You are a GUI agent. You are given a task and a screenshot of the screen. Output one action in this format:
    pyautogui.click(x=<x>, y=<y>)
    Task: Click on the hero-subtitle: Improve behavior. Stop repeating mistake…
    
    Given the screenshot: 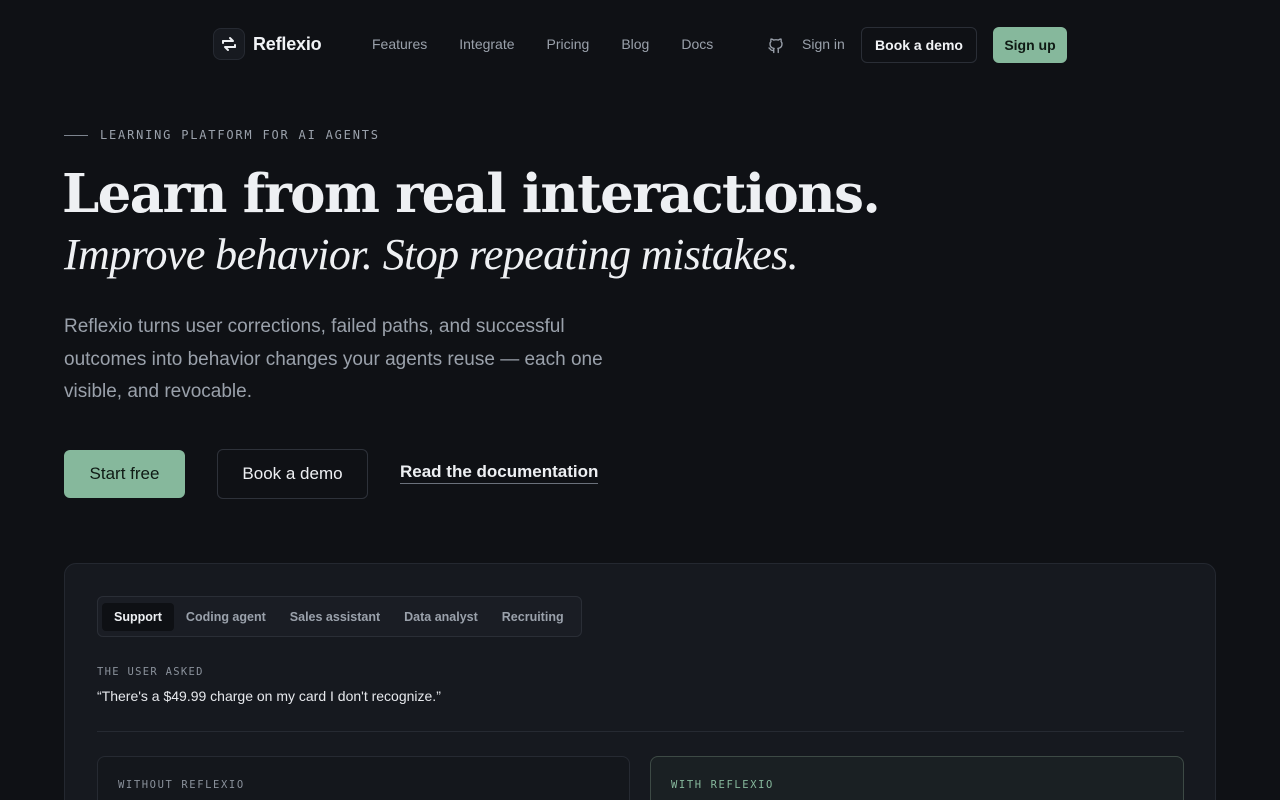 What is the action you would take?
    pyautogui.click(x=431, y=254)
    